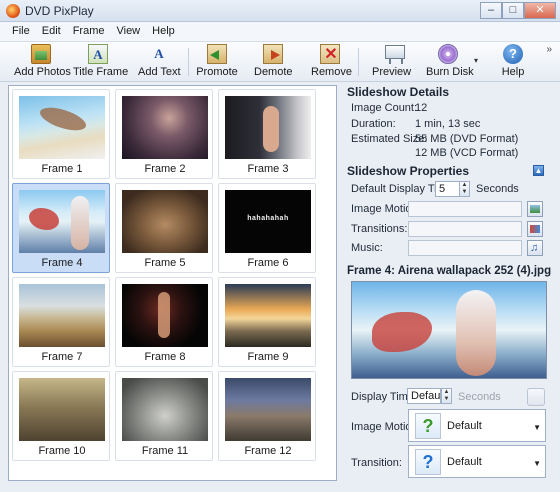 This screenshot has width=560, height=492. Describe the element at coordinates (21, 31) in the screenshot. I see `menu-file: File` at that location.